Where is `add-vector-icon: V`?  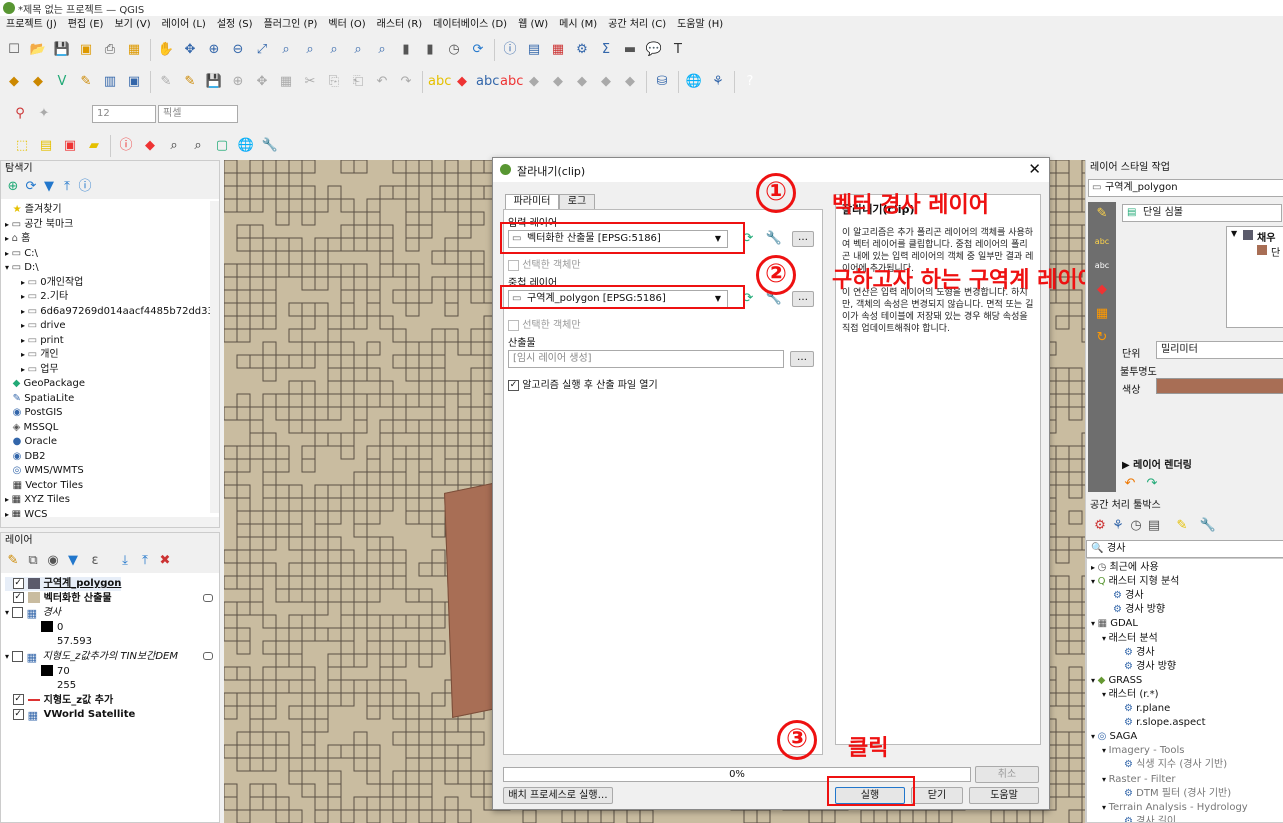
add-vector-icon: V is located at coordinates (62, 82).